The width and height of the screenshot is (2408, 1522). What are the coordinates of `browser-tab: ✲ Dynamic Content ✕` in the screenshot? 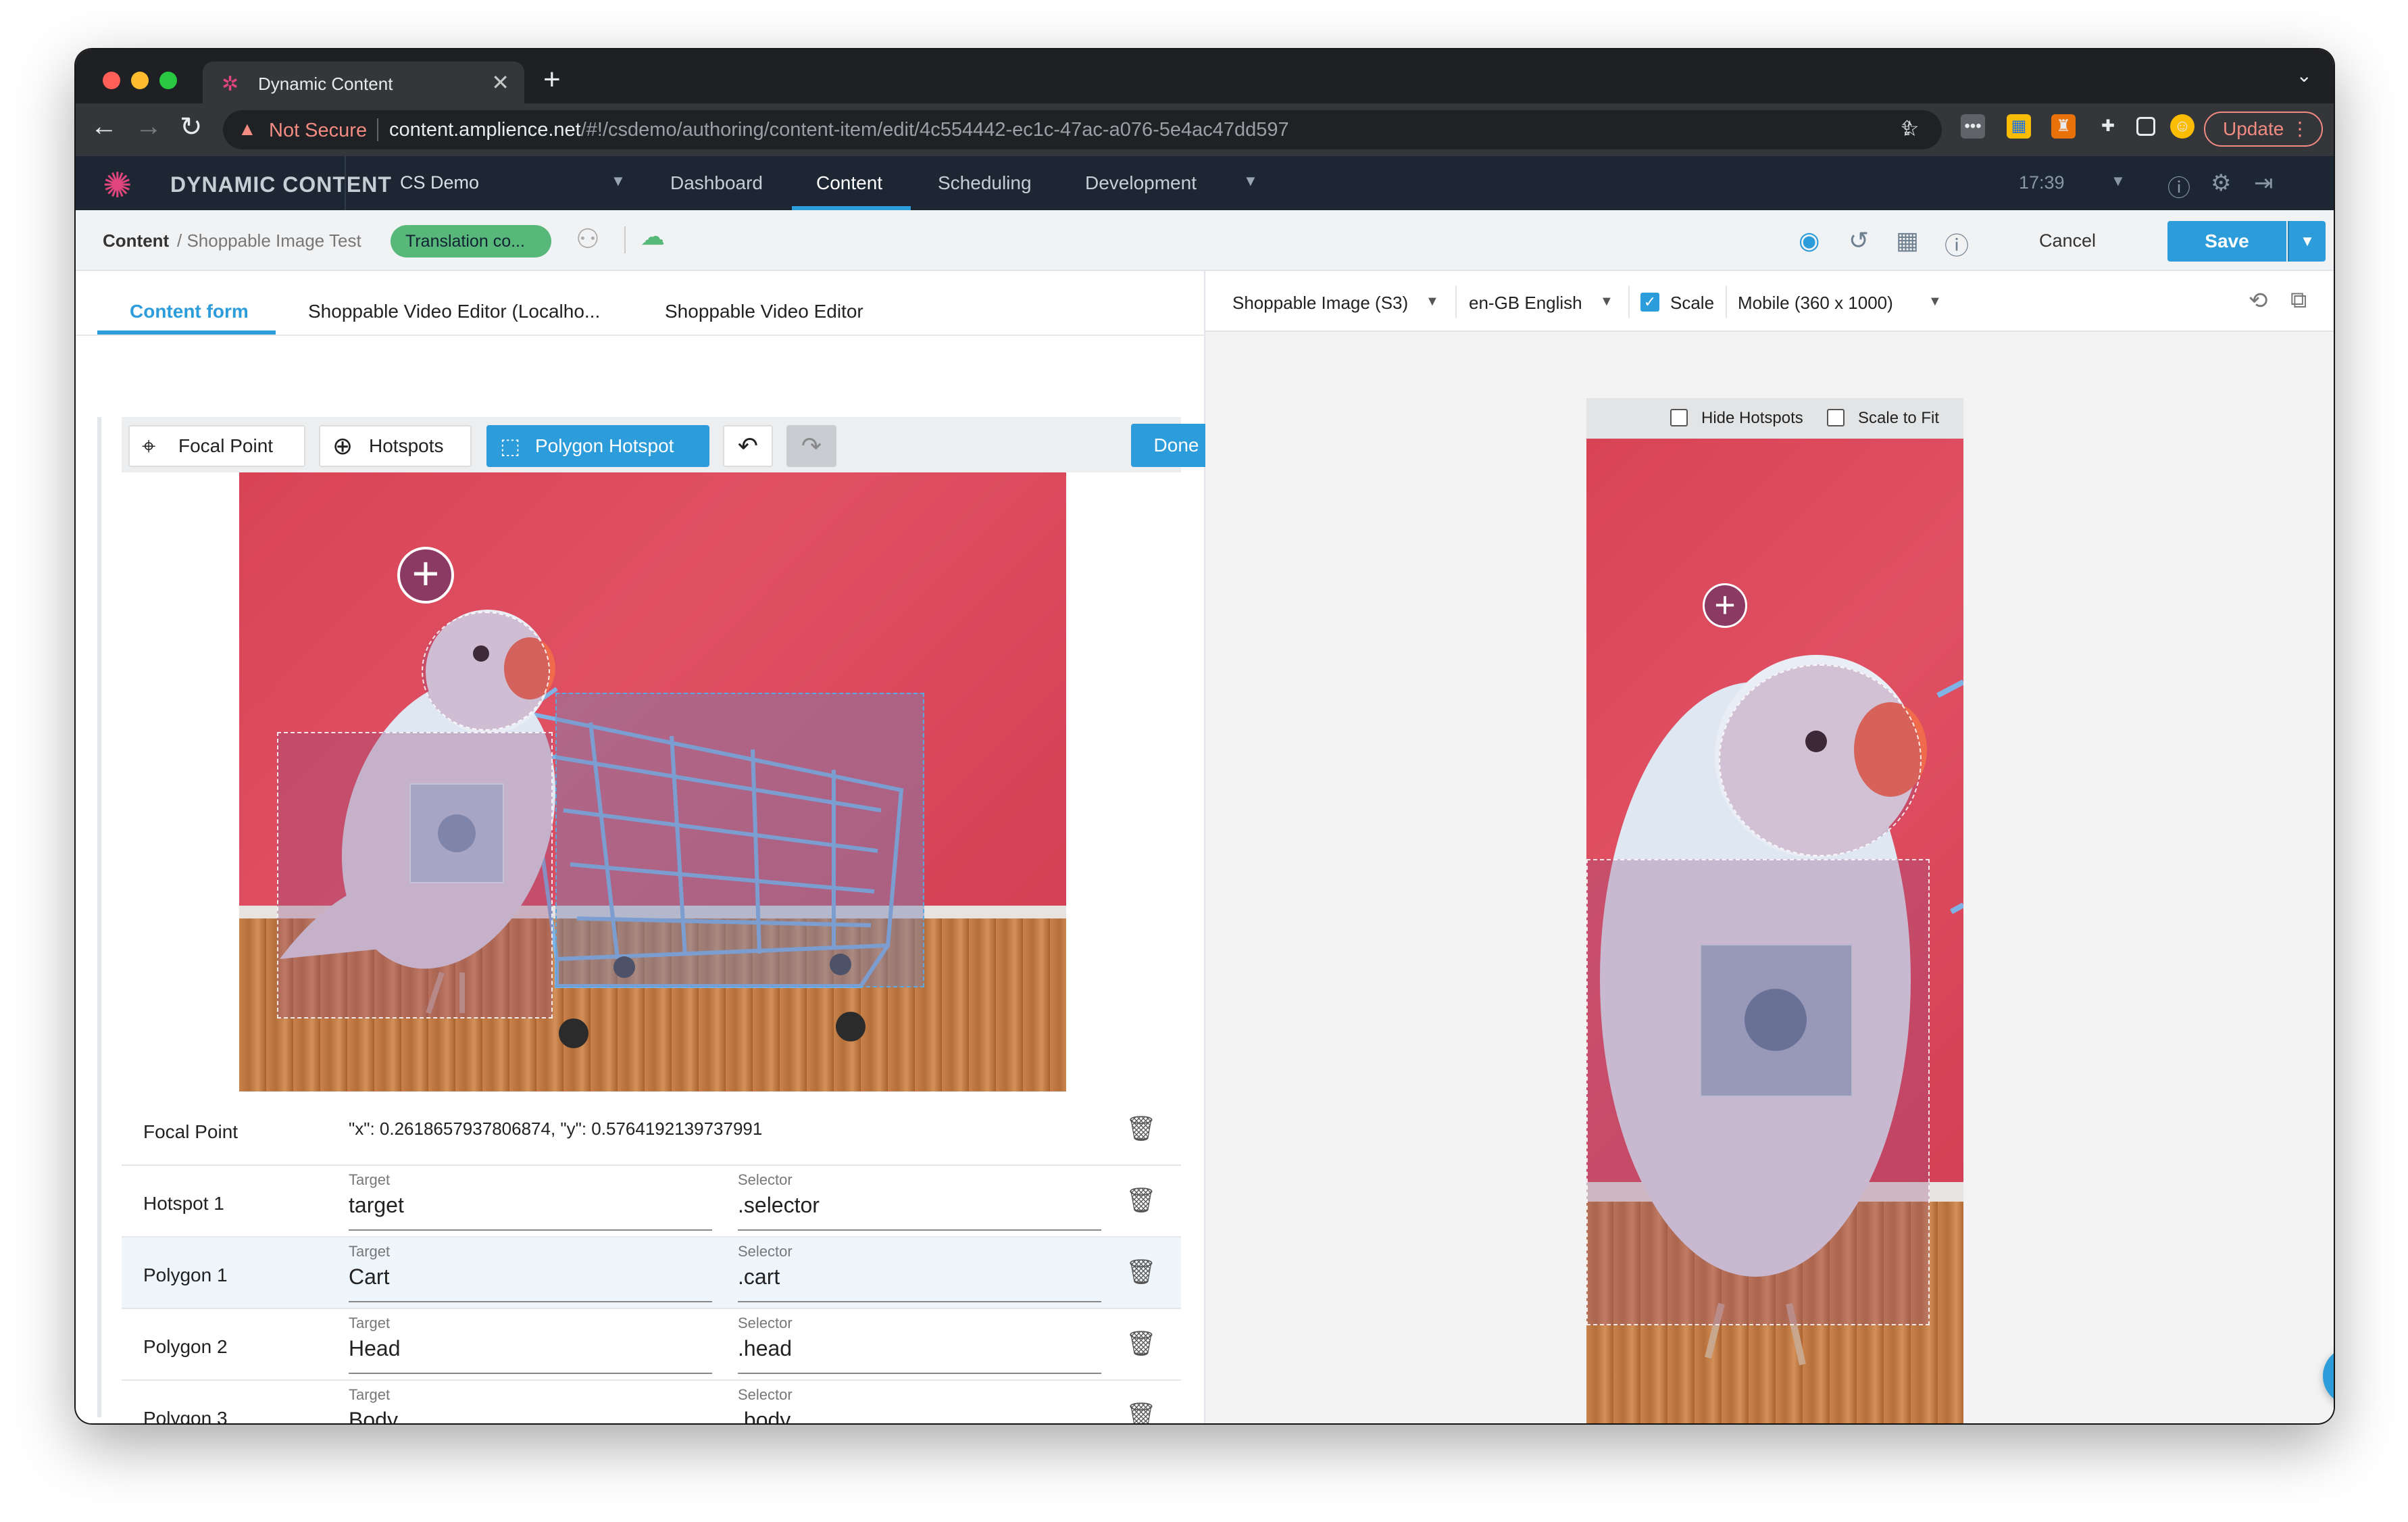 It's located at (364, 82).